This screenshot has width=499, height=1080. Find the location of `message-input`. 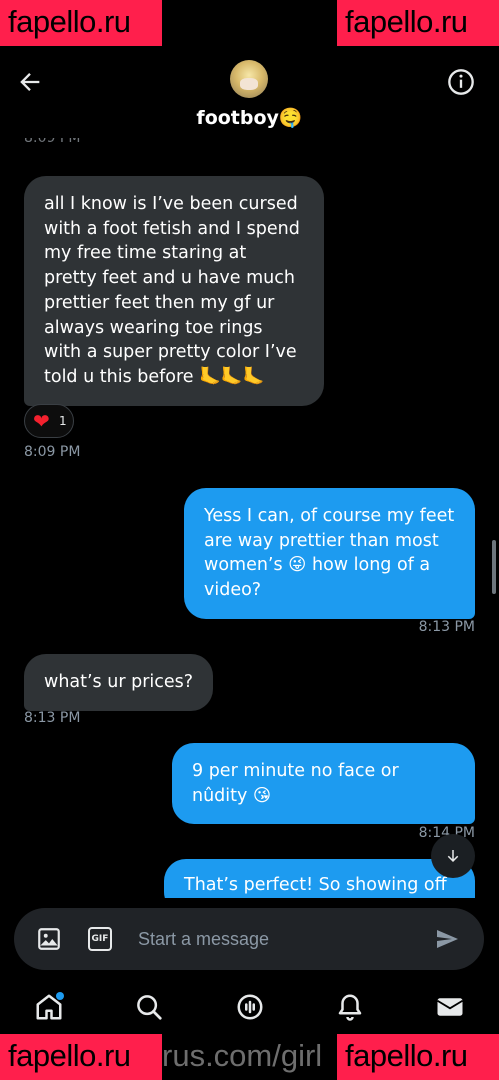

message-input is located at coordinates (278, 939).